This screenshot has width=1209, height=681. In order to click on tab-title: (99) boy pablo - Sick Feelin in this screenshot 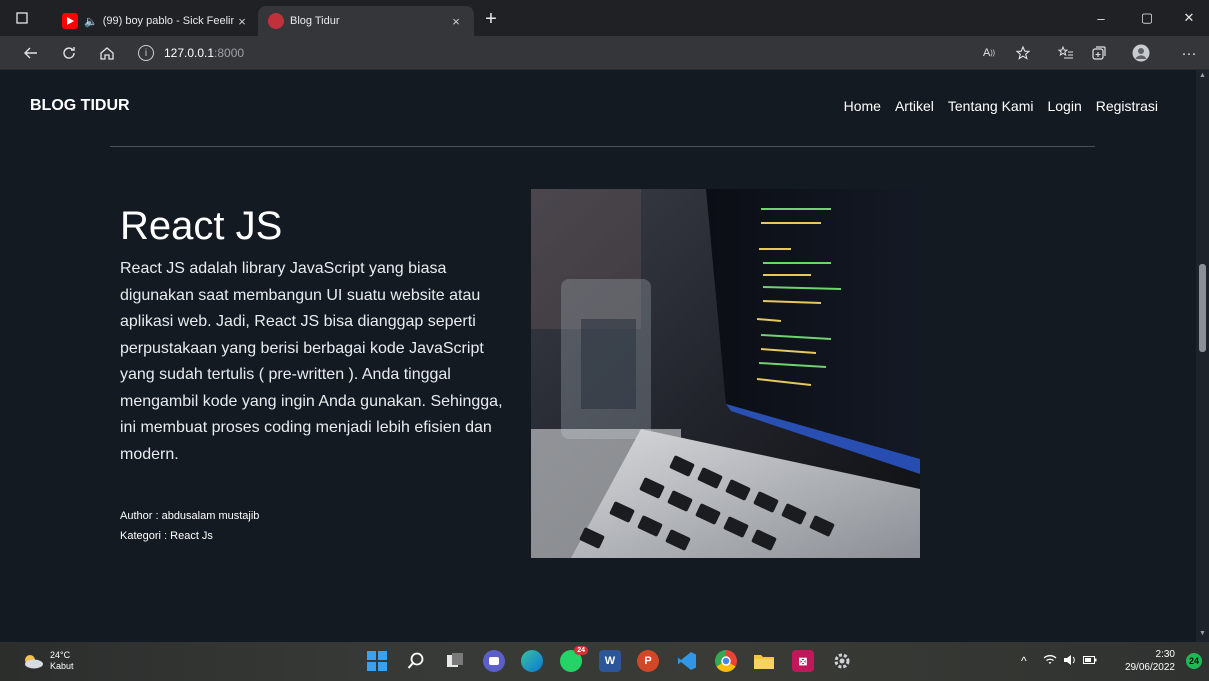, I will do `click(168, 21)`.